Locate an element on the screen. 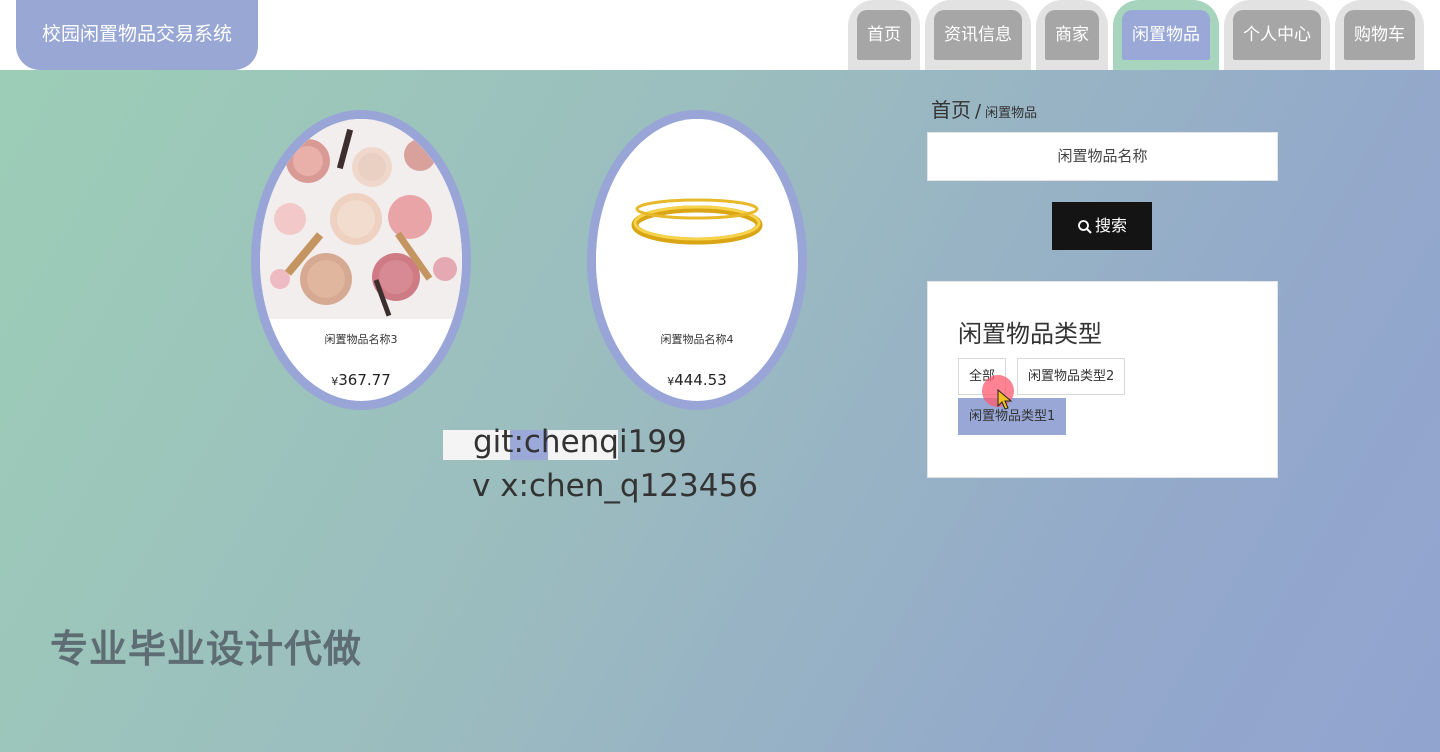 This screenshot has width=1440, height=752. search-button-label: 搜索 is located at coordinates (1110, 225).